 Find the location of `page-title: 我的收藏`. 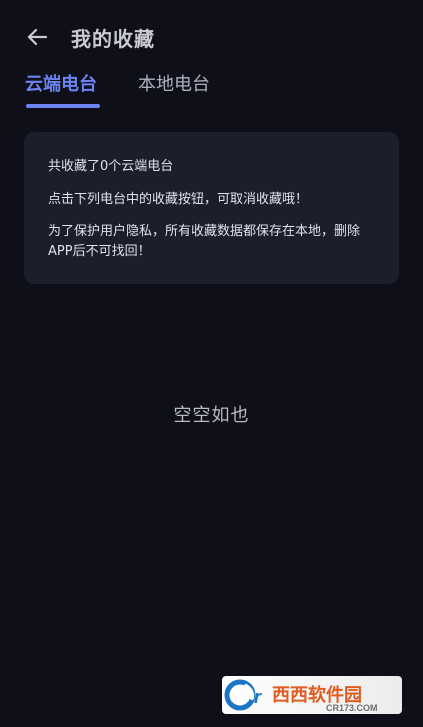

page-title: 我的收藏 is located at coordinates (113, 39).